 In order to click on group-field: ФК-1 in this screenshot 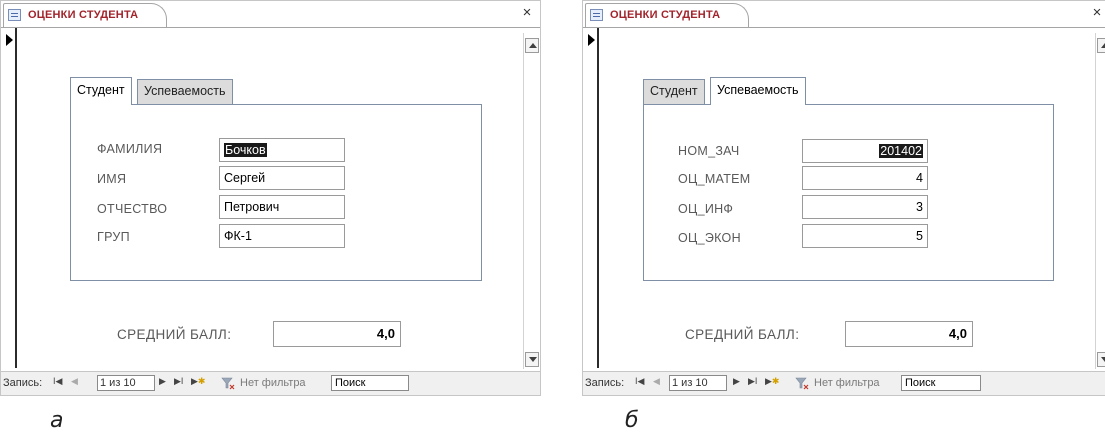, I will do `click(282, 236)`.